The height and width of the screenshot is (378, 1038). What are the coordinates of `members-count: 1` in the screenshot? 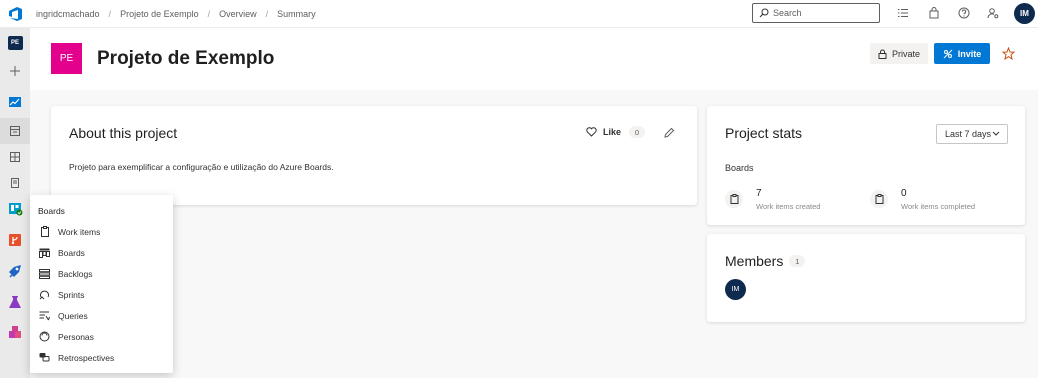 It's located at (797, 261).